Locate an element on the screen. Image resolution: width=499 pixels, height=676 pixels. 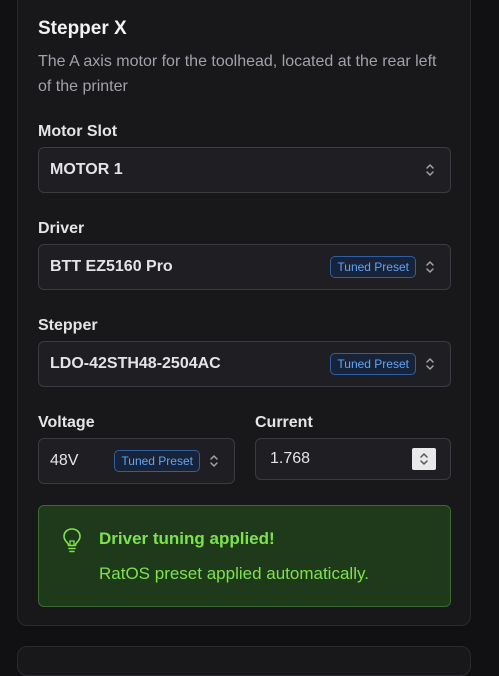
section-title: Stepper X is located at coordinates (82, 28).